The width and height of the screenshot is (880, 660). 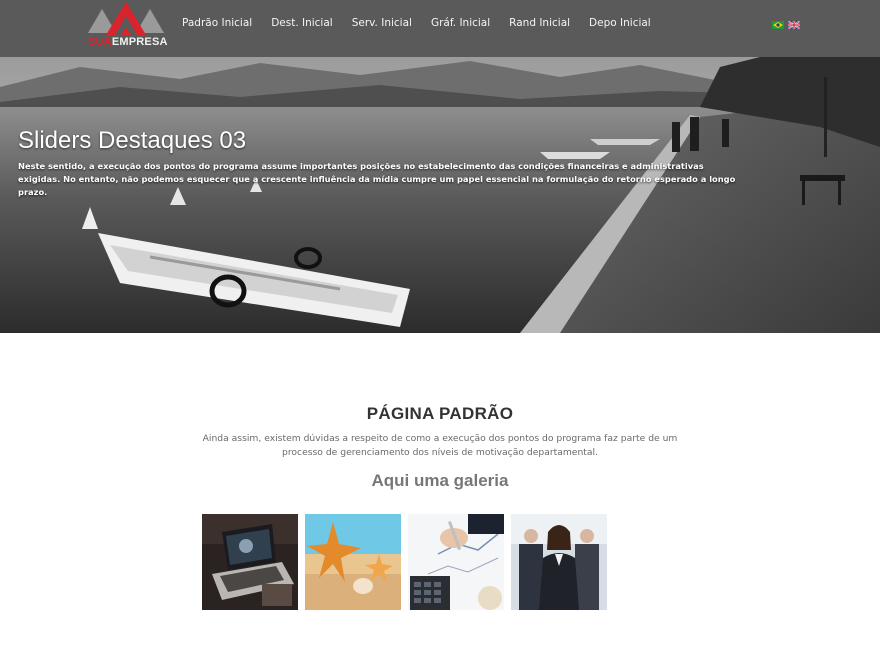 What do you see at coordinates (778, 25) in the screenshot?
I see `brazil-flag-icon` at bounding box center [778, 25].